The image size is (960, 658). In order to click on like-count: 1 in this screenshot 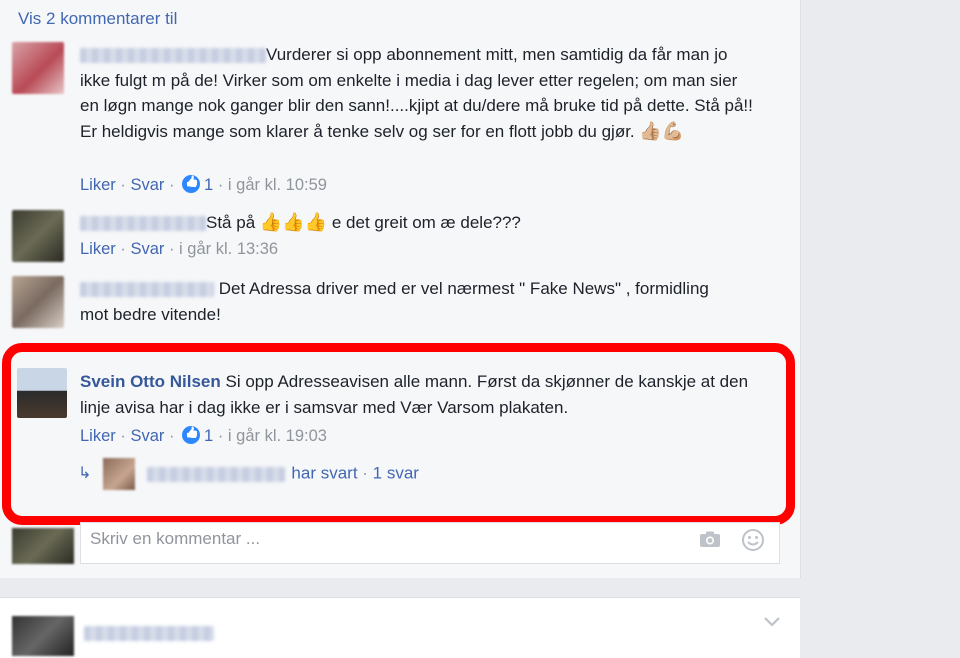, I will do `click(208, 185)`.